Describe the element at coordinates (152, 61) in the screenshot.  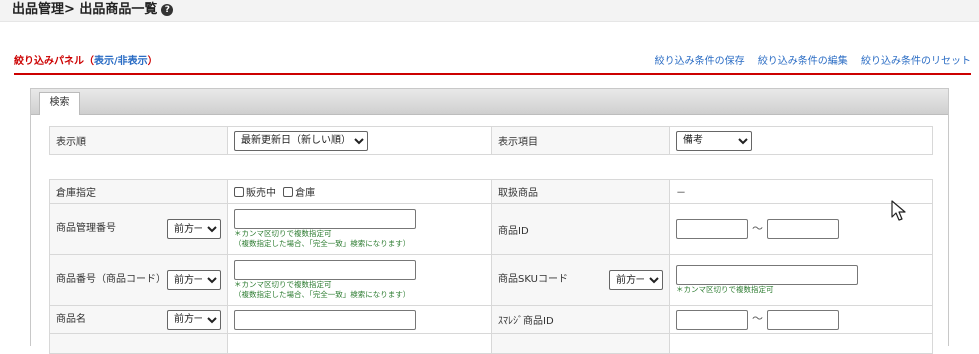
I see `filter-panel-label-end: ）` at that location.